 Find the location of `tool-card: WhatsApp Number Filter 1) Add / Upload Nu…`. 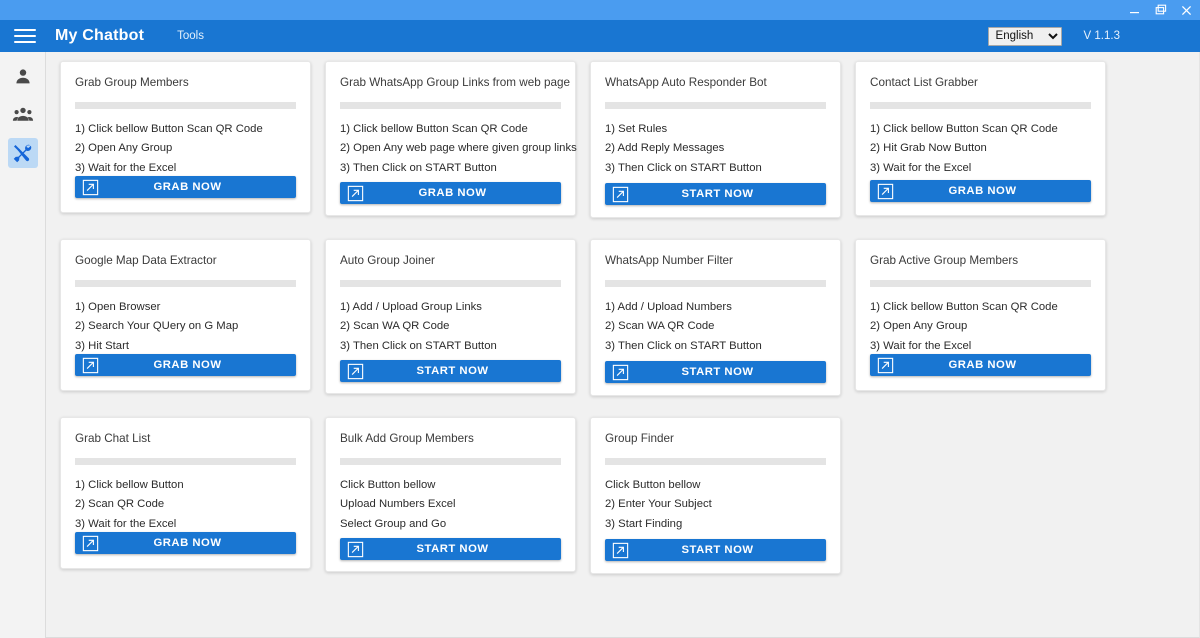

tool-card: WhatsApp Number Filter 1) Add / Upload Nu… is located at coordinates (715, 317).